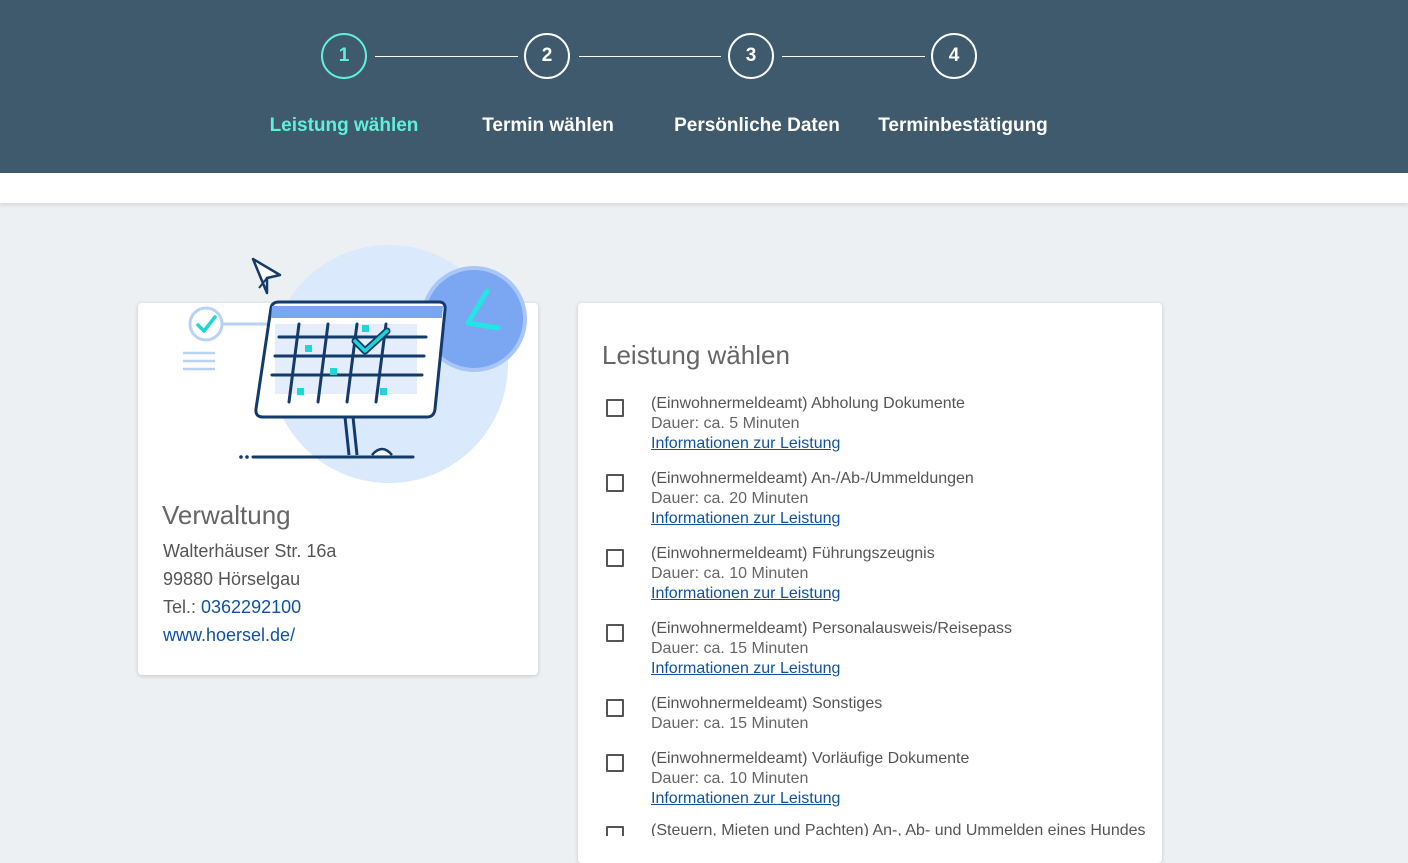  I want to click on location-street: Walterhäuser Str. 16a, so click(250, 551).